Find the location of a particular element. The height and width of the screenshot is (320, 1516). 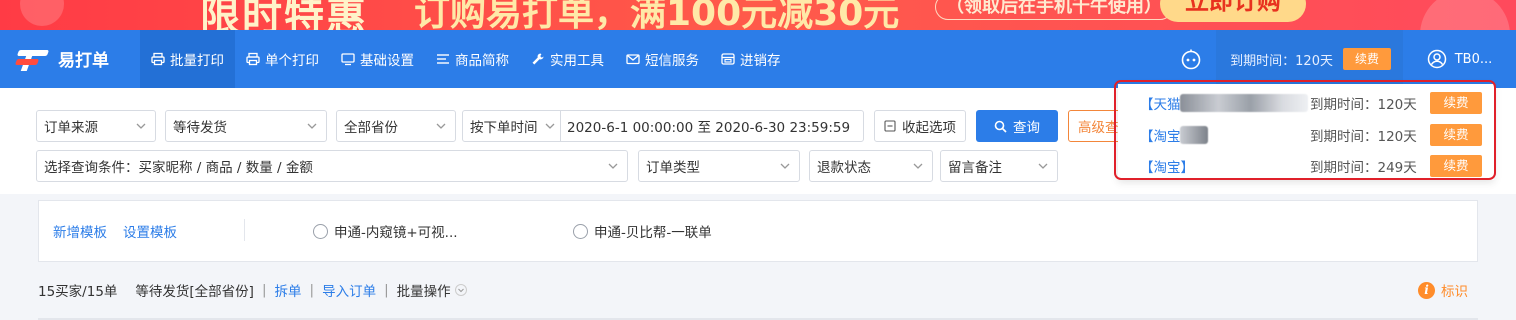

nav-item-label: 短信服务 is located at coordinates (672, 61).